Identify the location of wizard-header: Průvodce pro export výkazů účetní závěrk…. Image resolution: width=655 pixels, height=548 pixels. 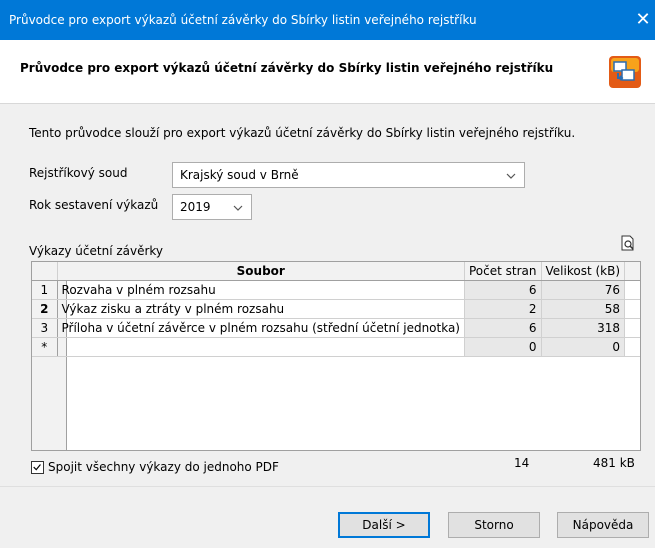
(327, 72).